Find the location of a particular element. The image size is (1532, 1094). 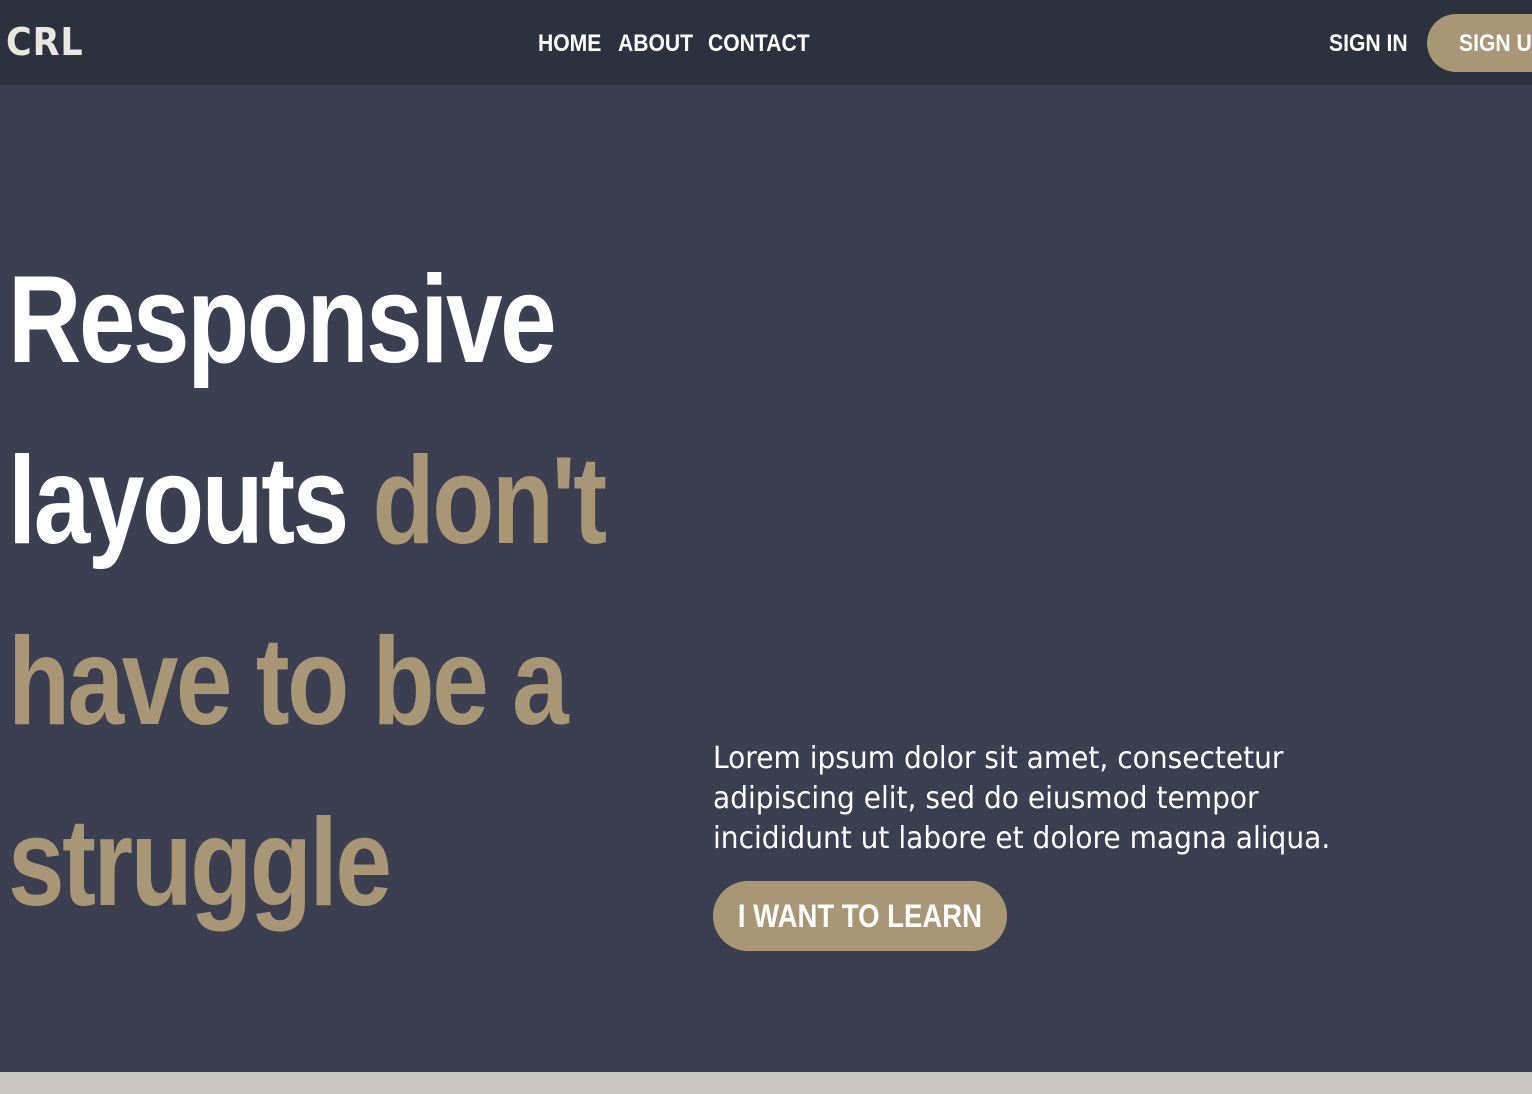

learn-cta-button: I WANT TO LEARN is located at coordinates (860, 916).